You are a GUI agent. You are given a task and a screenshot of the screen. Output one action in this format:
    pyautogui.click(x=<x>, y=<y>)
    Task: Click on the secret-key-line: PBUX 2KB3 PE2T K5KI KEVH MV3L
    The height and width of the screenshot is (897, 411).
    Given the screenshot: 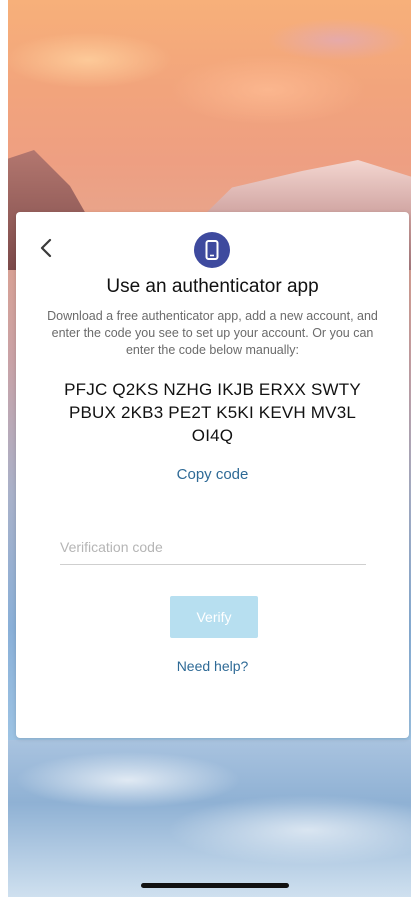 What is the action you would take?
    pyautogui.click(x=212, y=412)
    